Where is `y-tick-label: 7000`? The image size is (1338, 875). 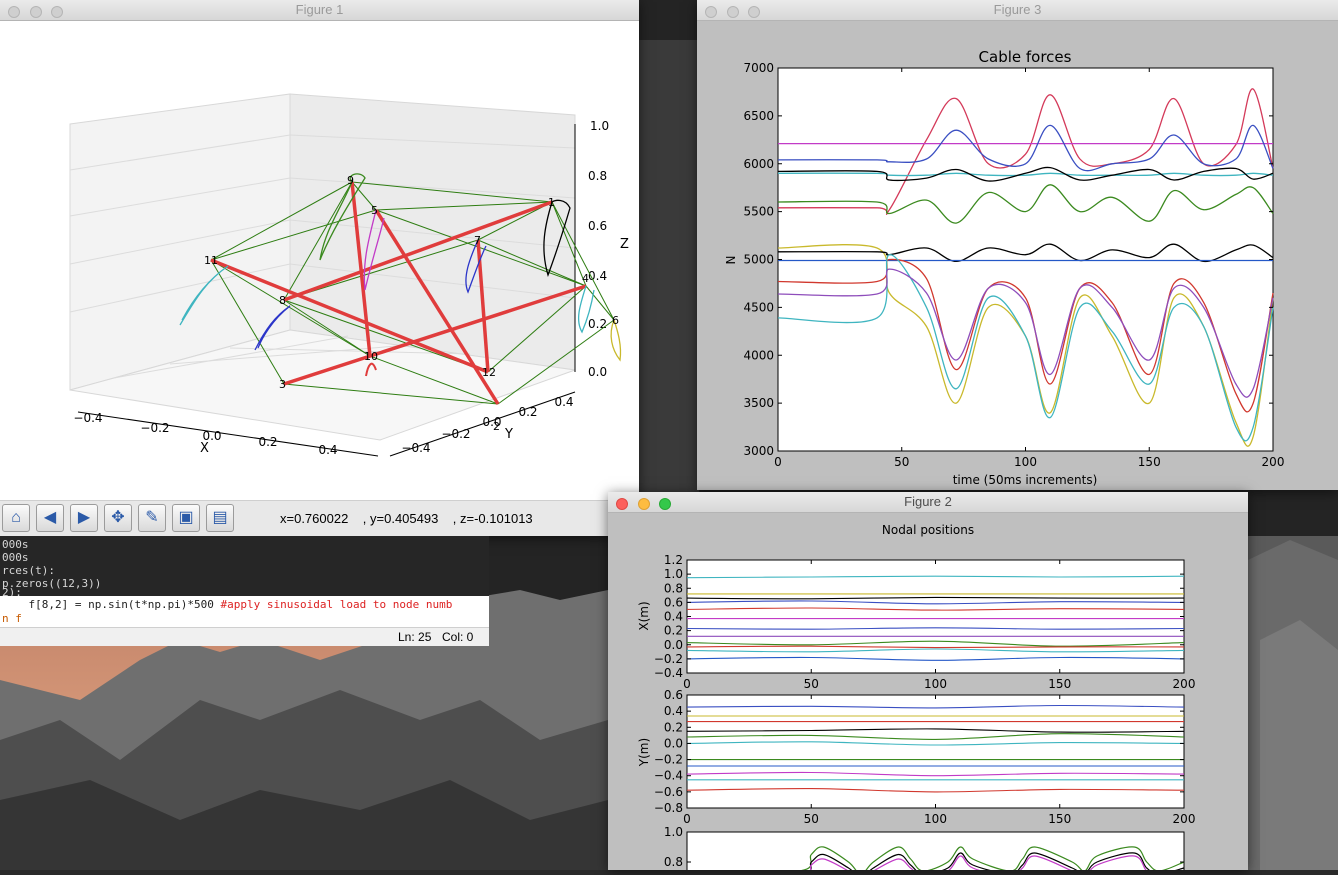 y-tick-label: 7000 is located at coordinates (758, 68).